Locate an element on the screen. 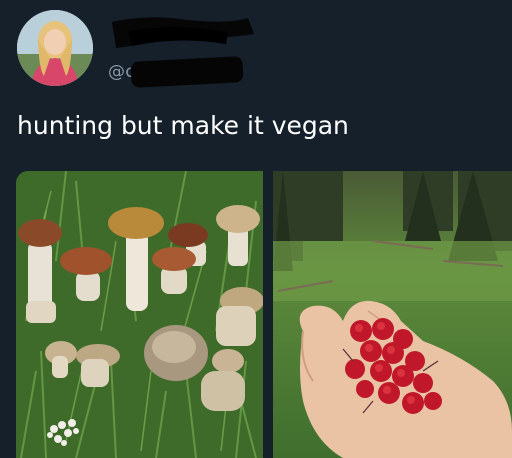 This screenshot has height=458, width=512. avatar is located at coordinates (55, 48).